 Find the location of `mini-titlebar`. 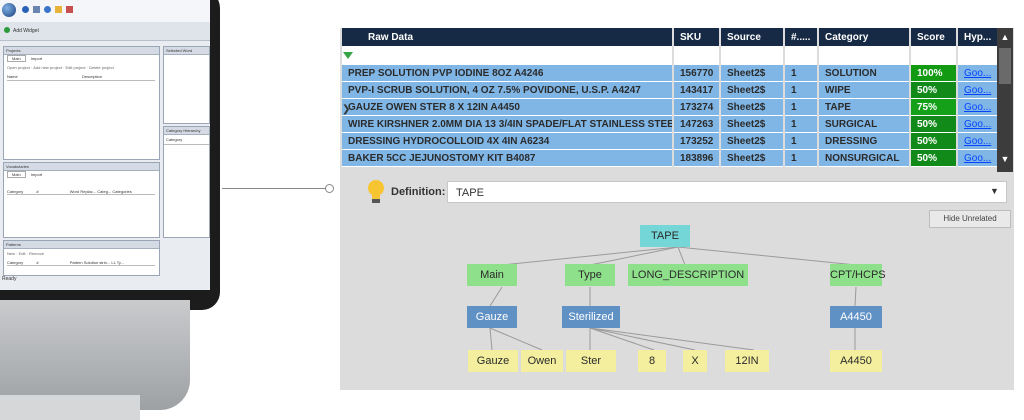

mini-titlebar is located at coordinates (105, 11).